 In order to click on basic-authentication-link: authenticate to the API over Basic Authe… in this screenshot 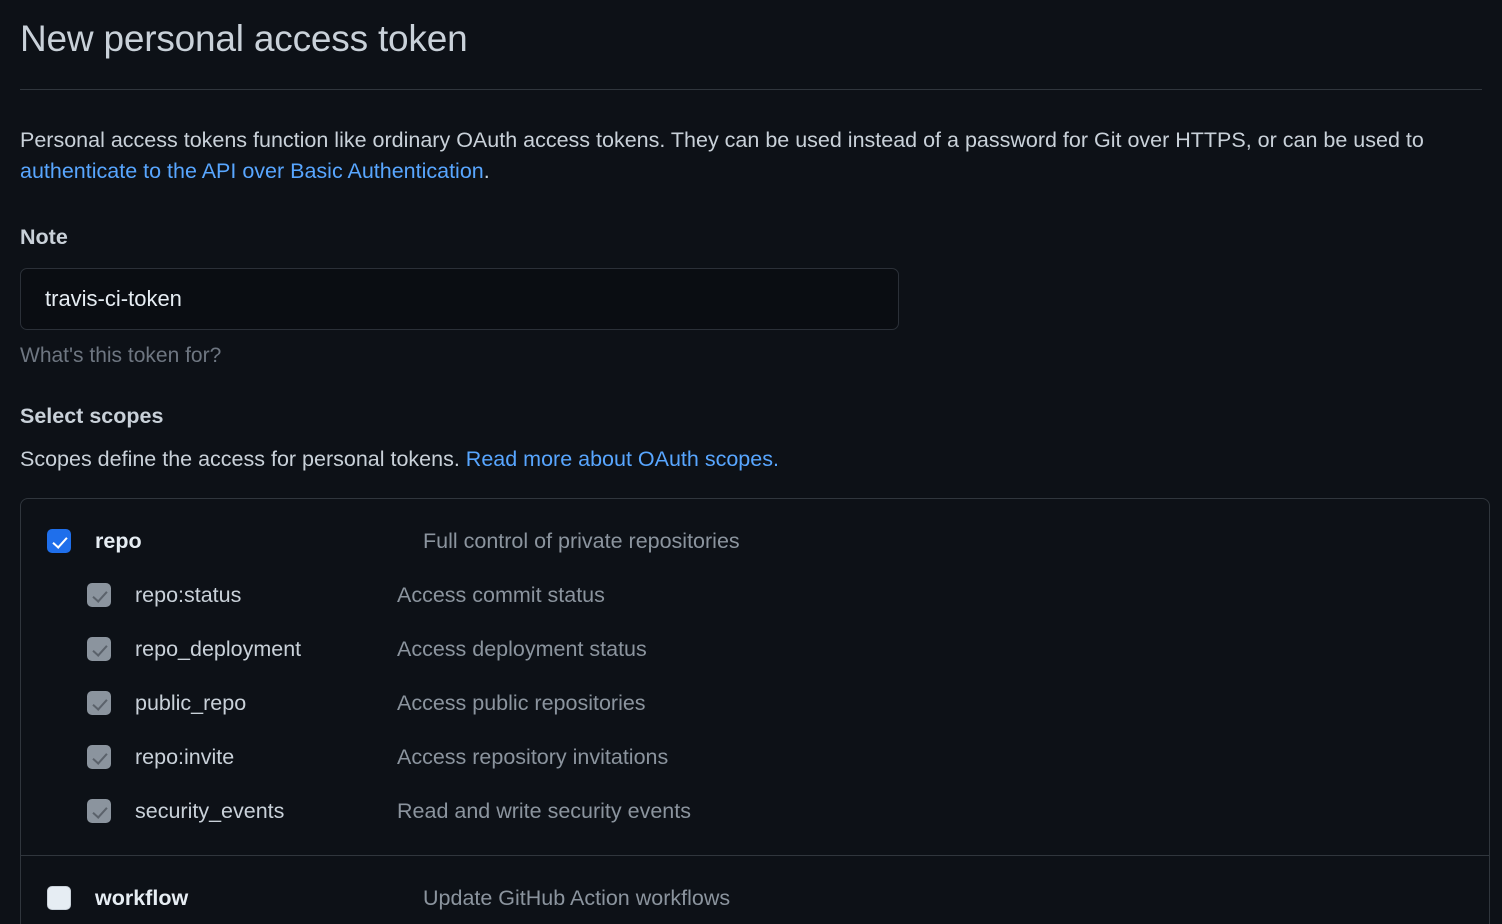, I will do `click(252, 171)`.